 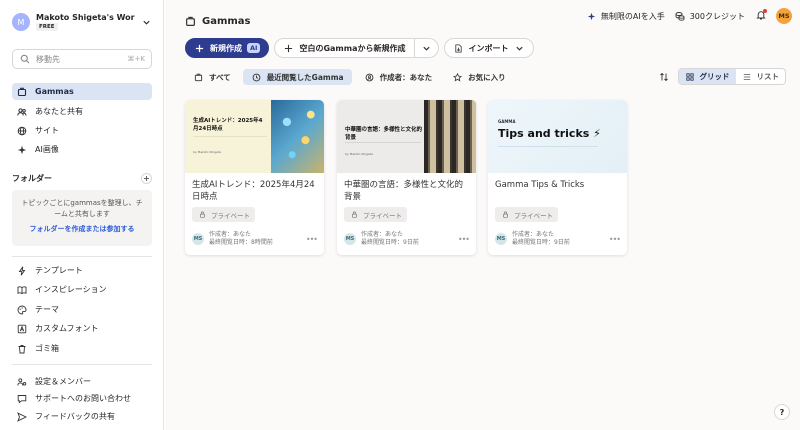 What do you see at coordinates (690, 76) in the screenshot?
I see `grid-icon` at bounding box center [690, 76].